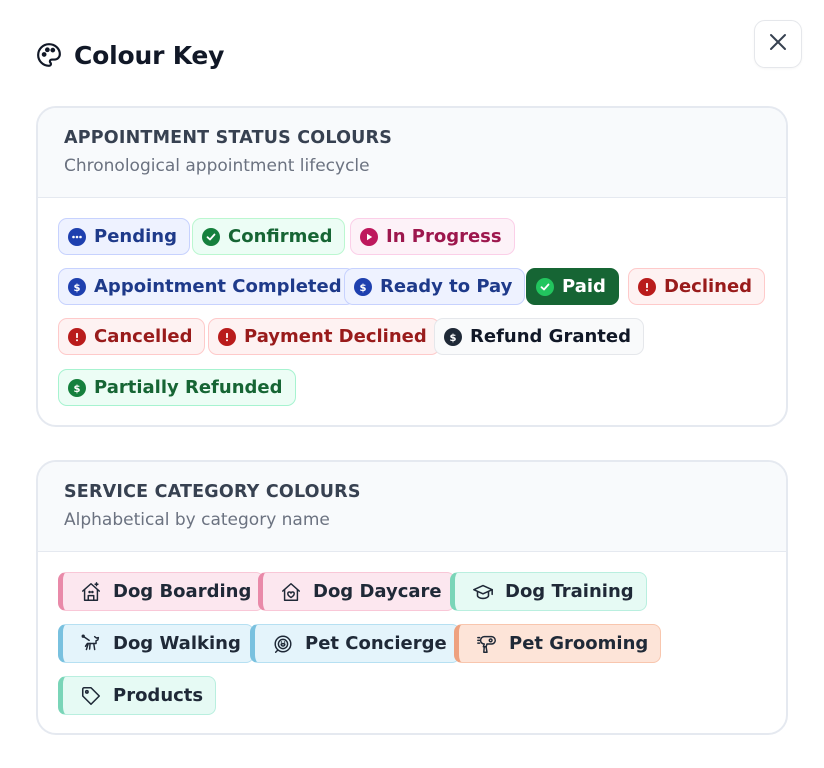  Describe the element at coordinates (550, 336) in the screenshot. I see `status-chip-label: Refund Granted` at that location.